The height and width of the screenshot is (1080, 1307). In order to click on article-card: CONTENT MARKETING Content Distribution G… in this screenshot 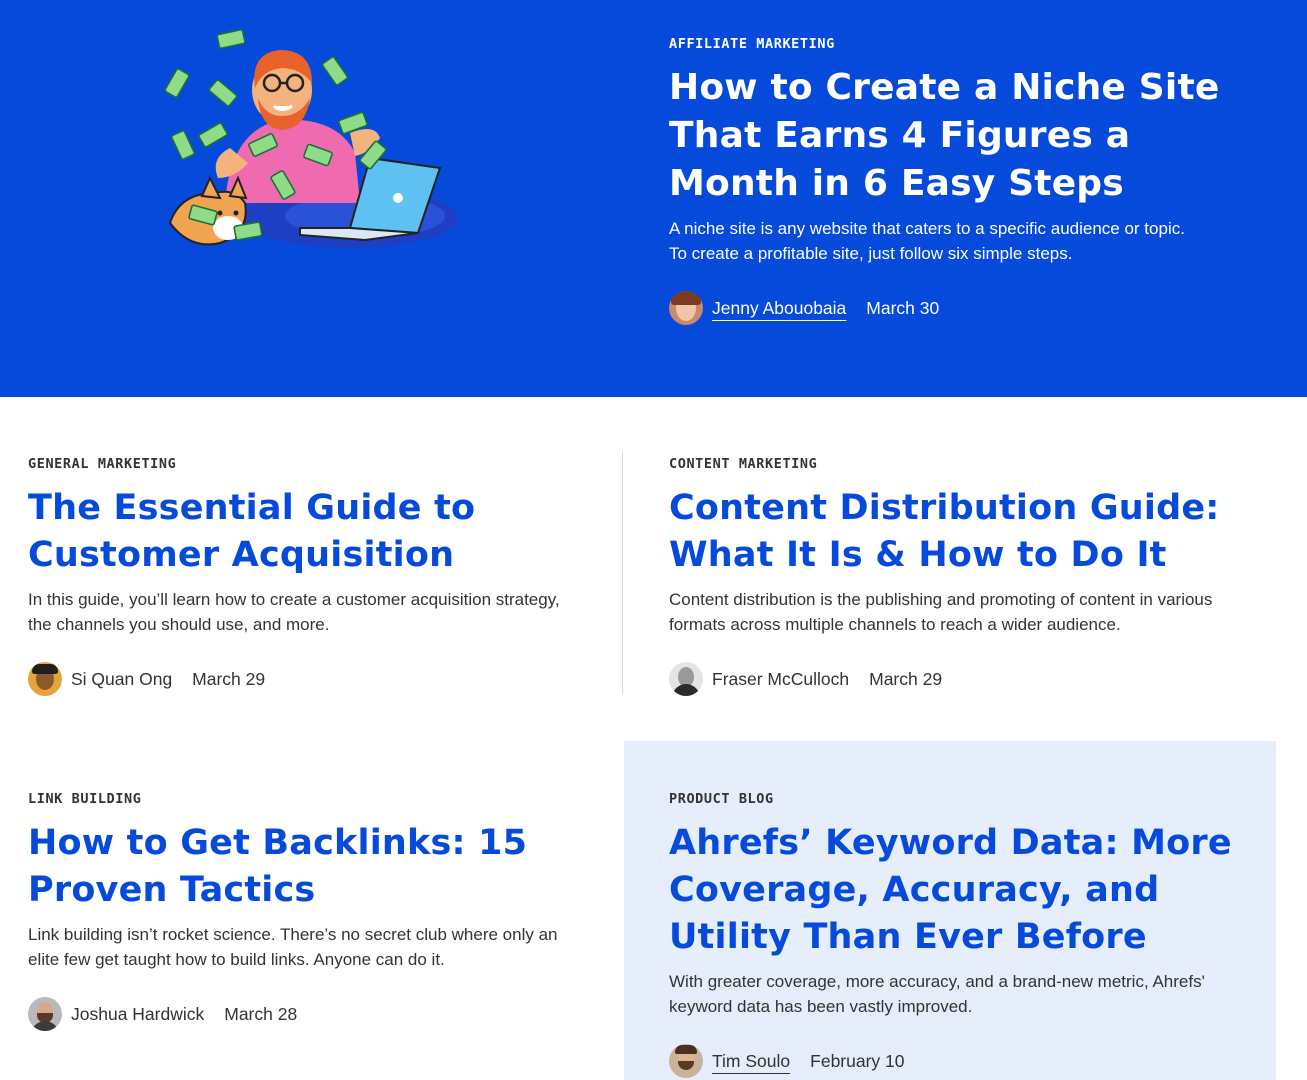, I will do `click(969, 576)`.